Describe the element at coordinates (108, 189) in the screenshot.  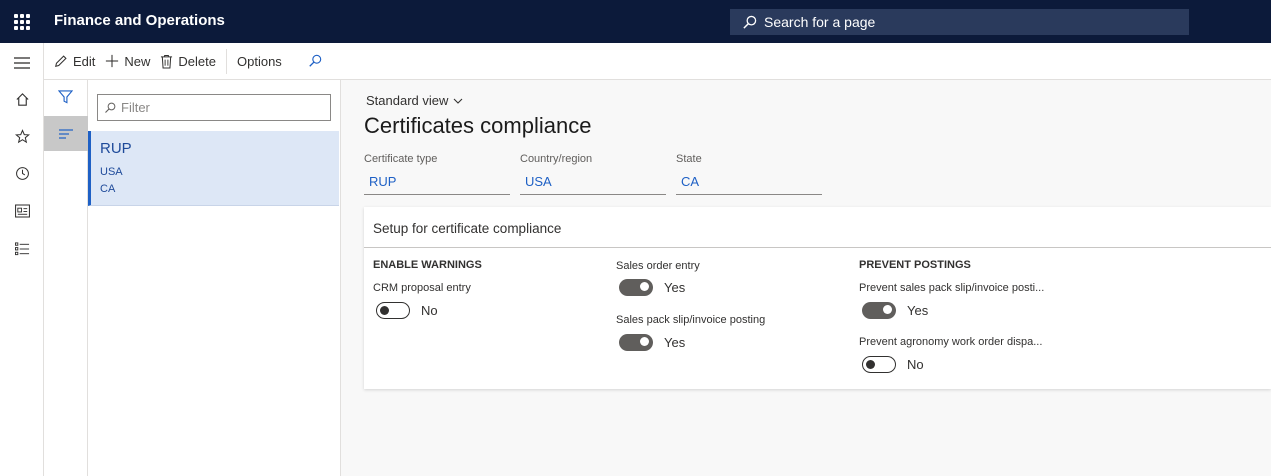
I see `list-item-state: CA` at that location.